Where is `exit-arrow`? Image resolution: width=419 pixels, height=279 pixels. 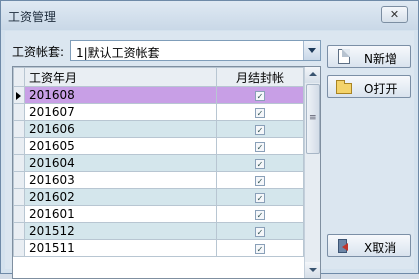
exit-arrow is located at coordinates (345, 247).